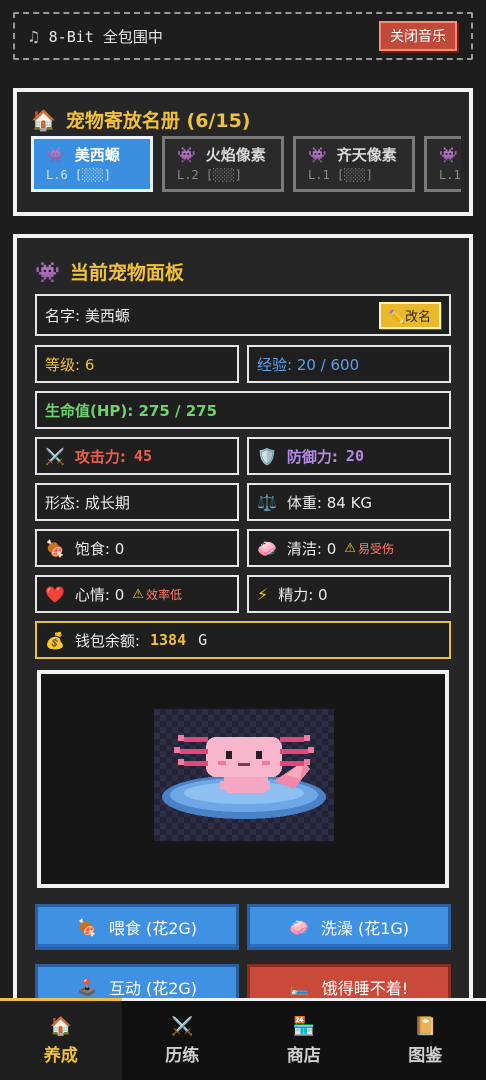 The width and height of the screenshot is (486, 1080). I want to click on wallet-field: 💰 钱包余额: 1384 G, so click(243, 640).